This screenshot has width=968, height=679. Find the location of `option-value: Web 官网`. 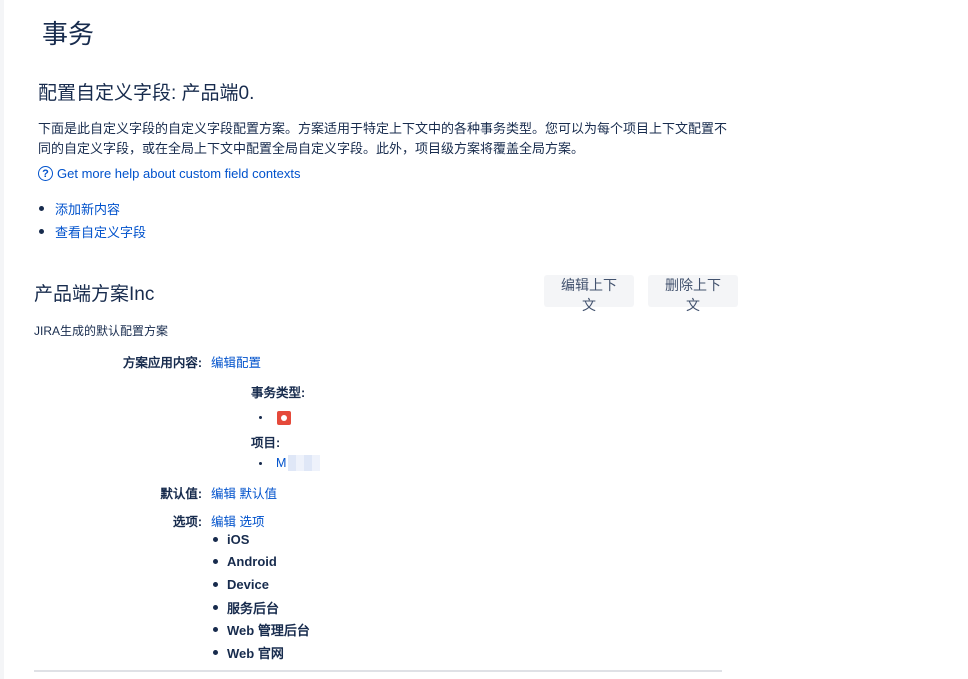

option-value: Web 官网 is located at coordinates (255, 653).